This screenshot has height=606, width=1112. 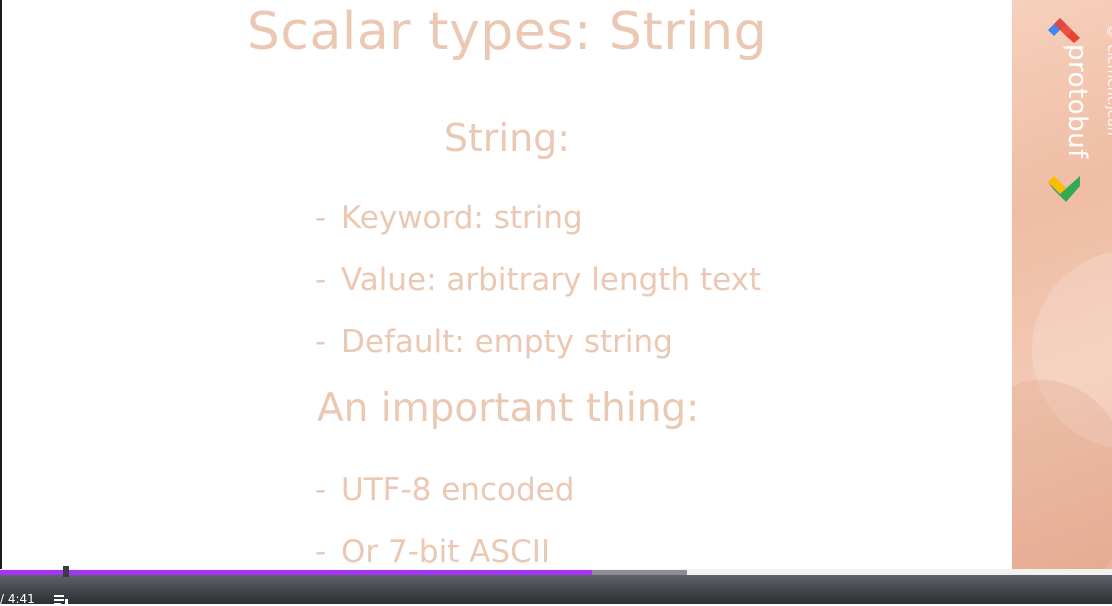 I want to click on progress-track, so click(x=556, y=571).